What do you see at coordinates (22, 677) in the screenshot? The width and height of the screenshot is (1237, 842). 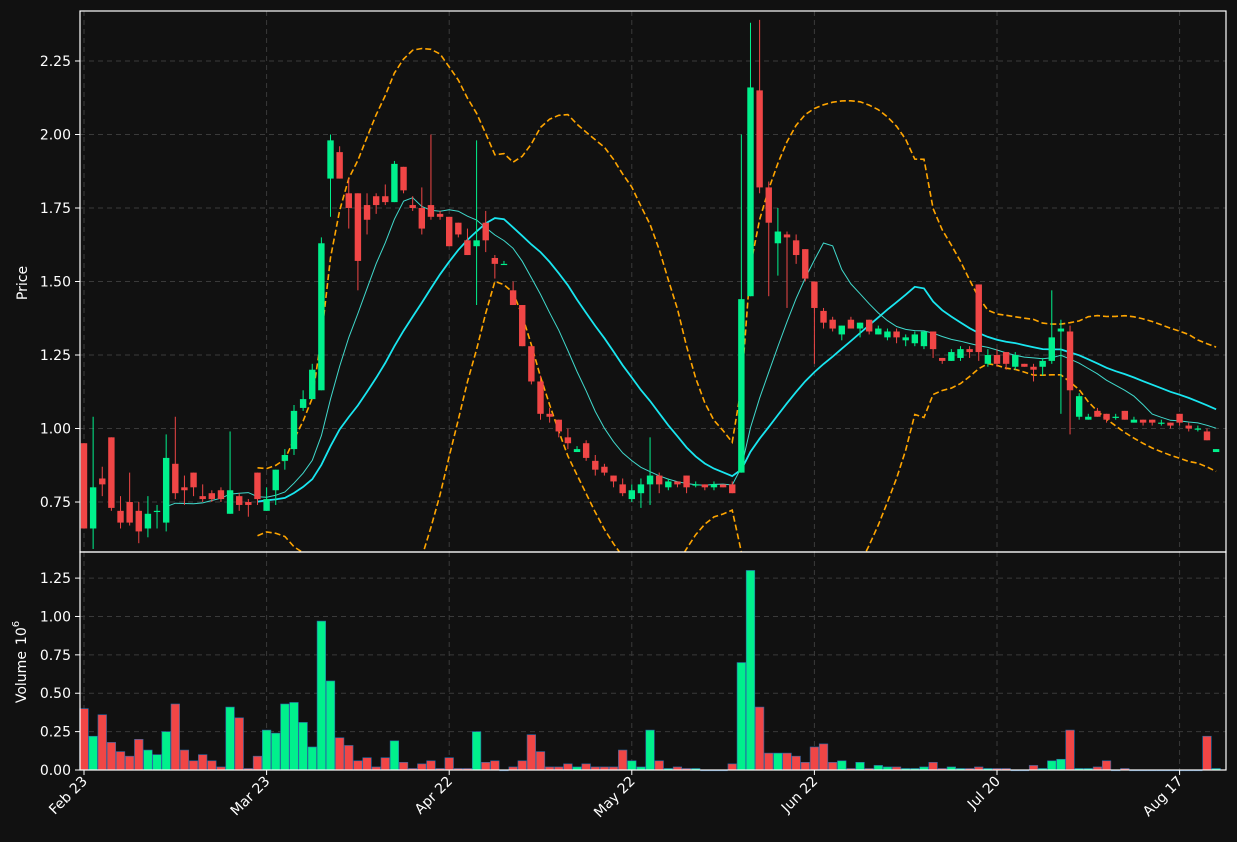 I see `volume-axis-label-text: Volume` at bounding box center [22, 677].